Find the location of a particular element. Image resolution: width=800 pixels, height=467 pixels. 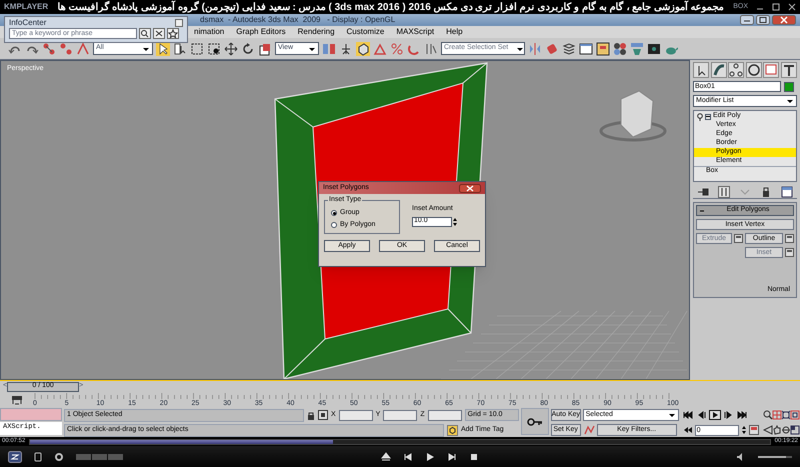

window-crossing-icon is located at coordinates (214, 49).